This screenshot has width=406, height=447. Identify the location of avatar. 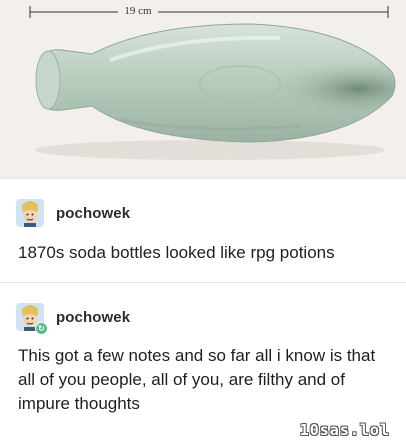
(30, 213).